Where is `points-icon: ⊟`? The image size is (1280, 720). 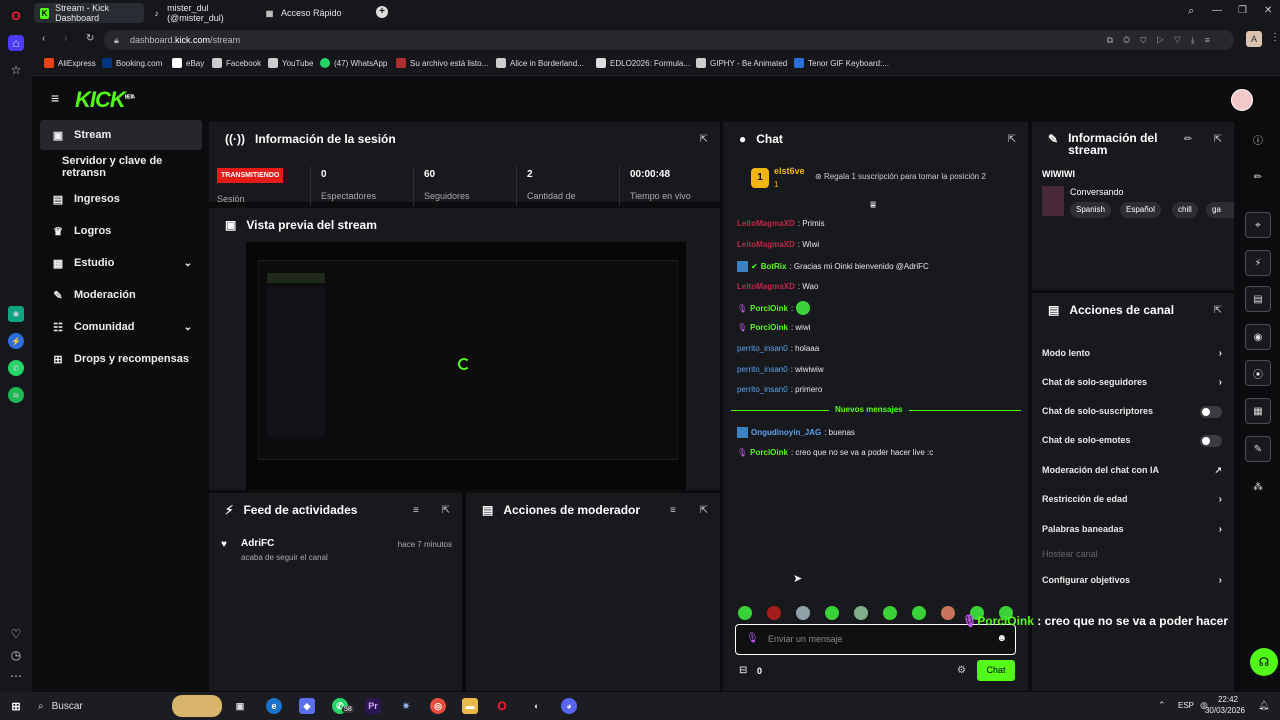 points-icon: ⊟ is located at coordinates (743, 670).